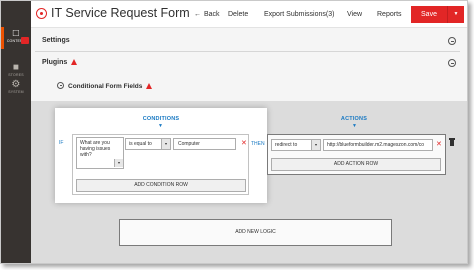 The height and width of the screenshot is (270, 474). What do you see at coordinates (286, 145) in the screenshot?
I see `action-value: redirect to` at bounding box center [286, 145].